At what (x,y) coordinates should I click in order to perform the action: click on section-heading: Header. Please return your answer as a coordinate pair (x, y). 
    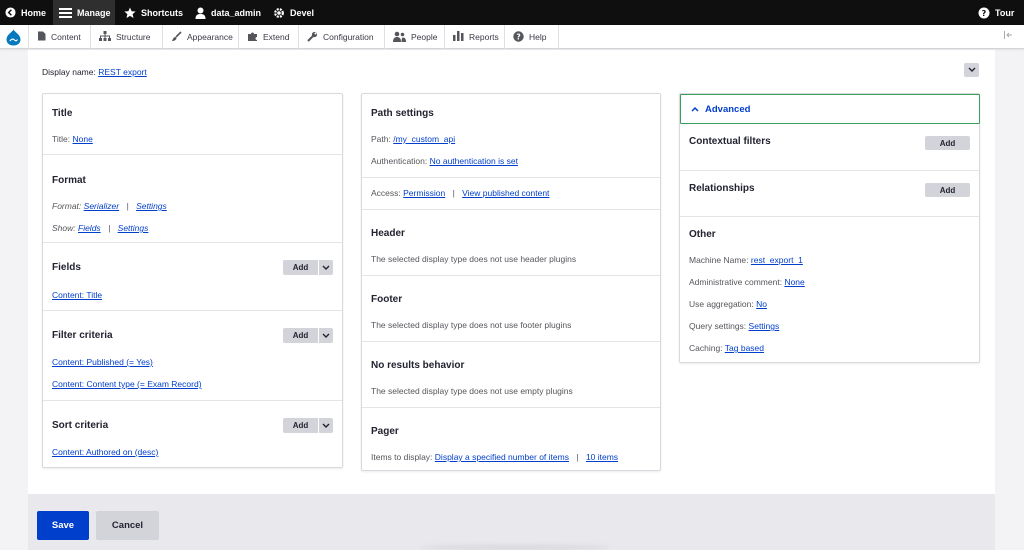
    Looking at the image, I should click on (388, 233).